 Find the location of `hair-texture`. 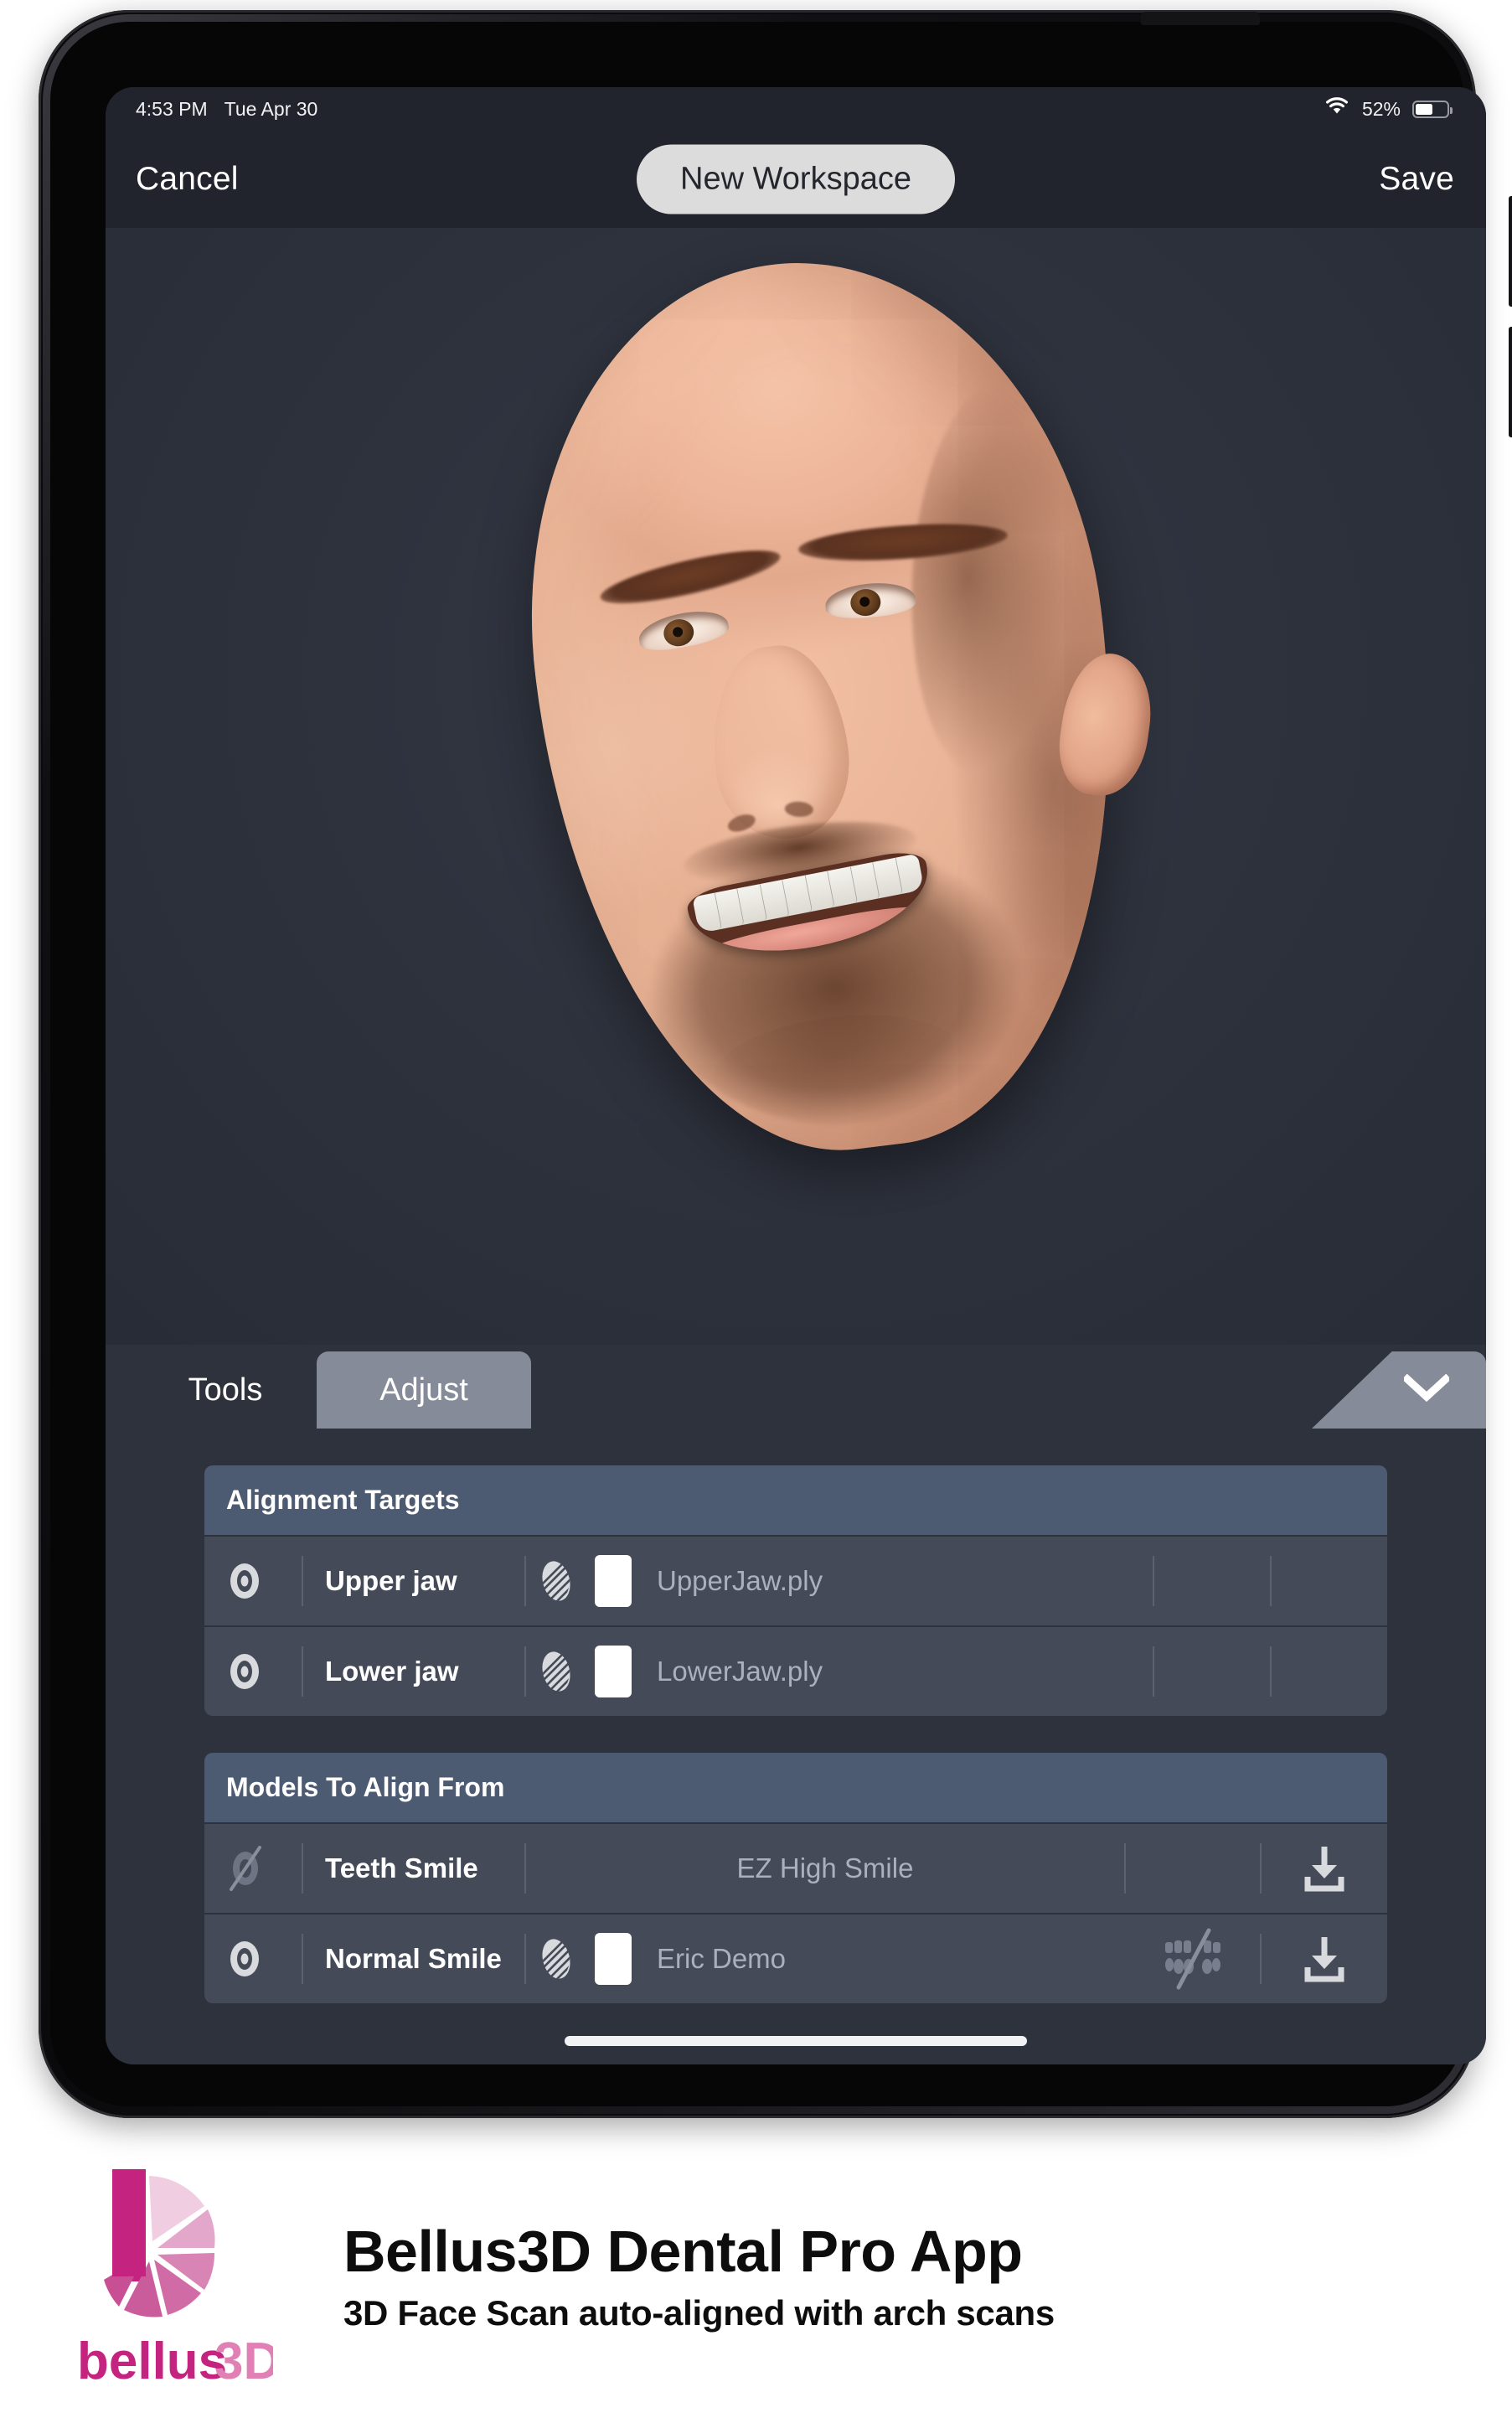

hair-texture is located at coordinates (991, 580).